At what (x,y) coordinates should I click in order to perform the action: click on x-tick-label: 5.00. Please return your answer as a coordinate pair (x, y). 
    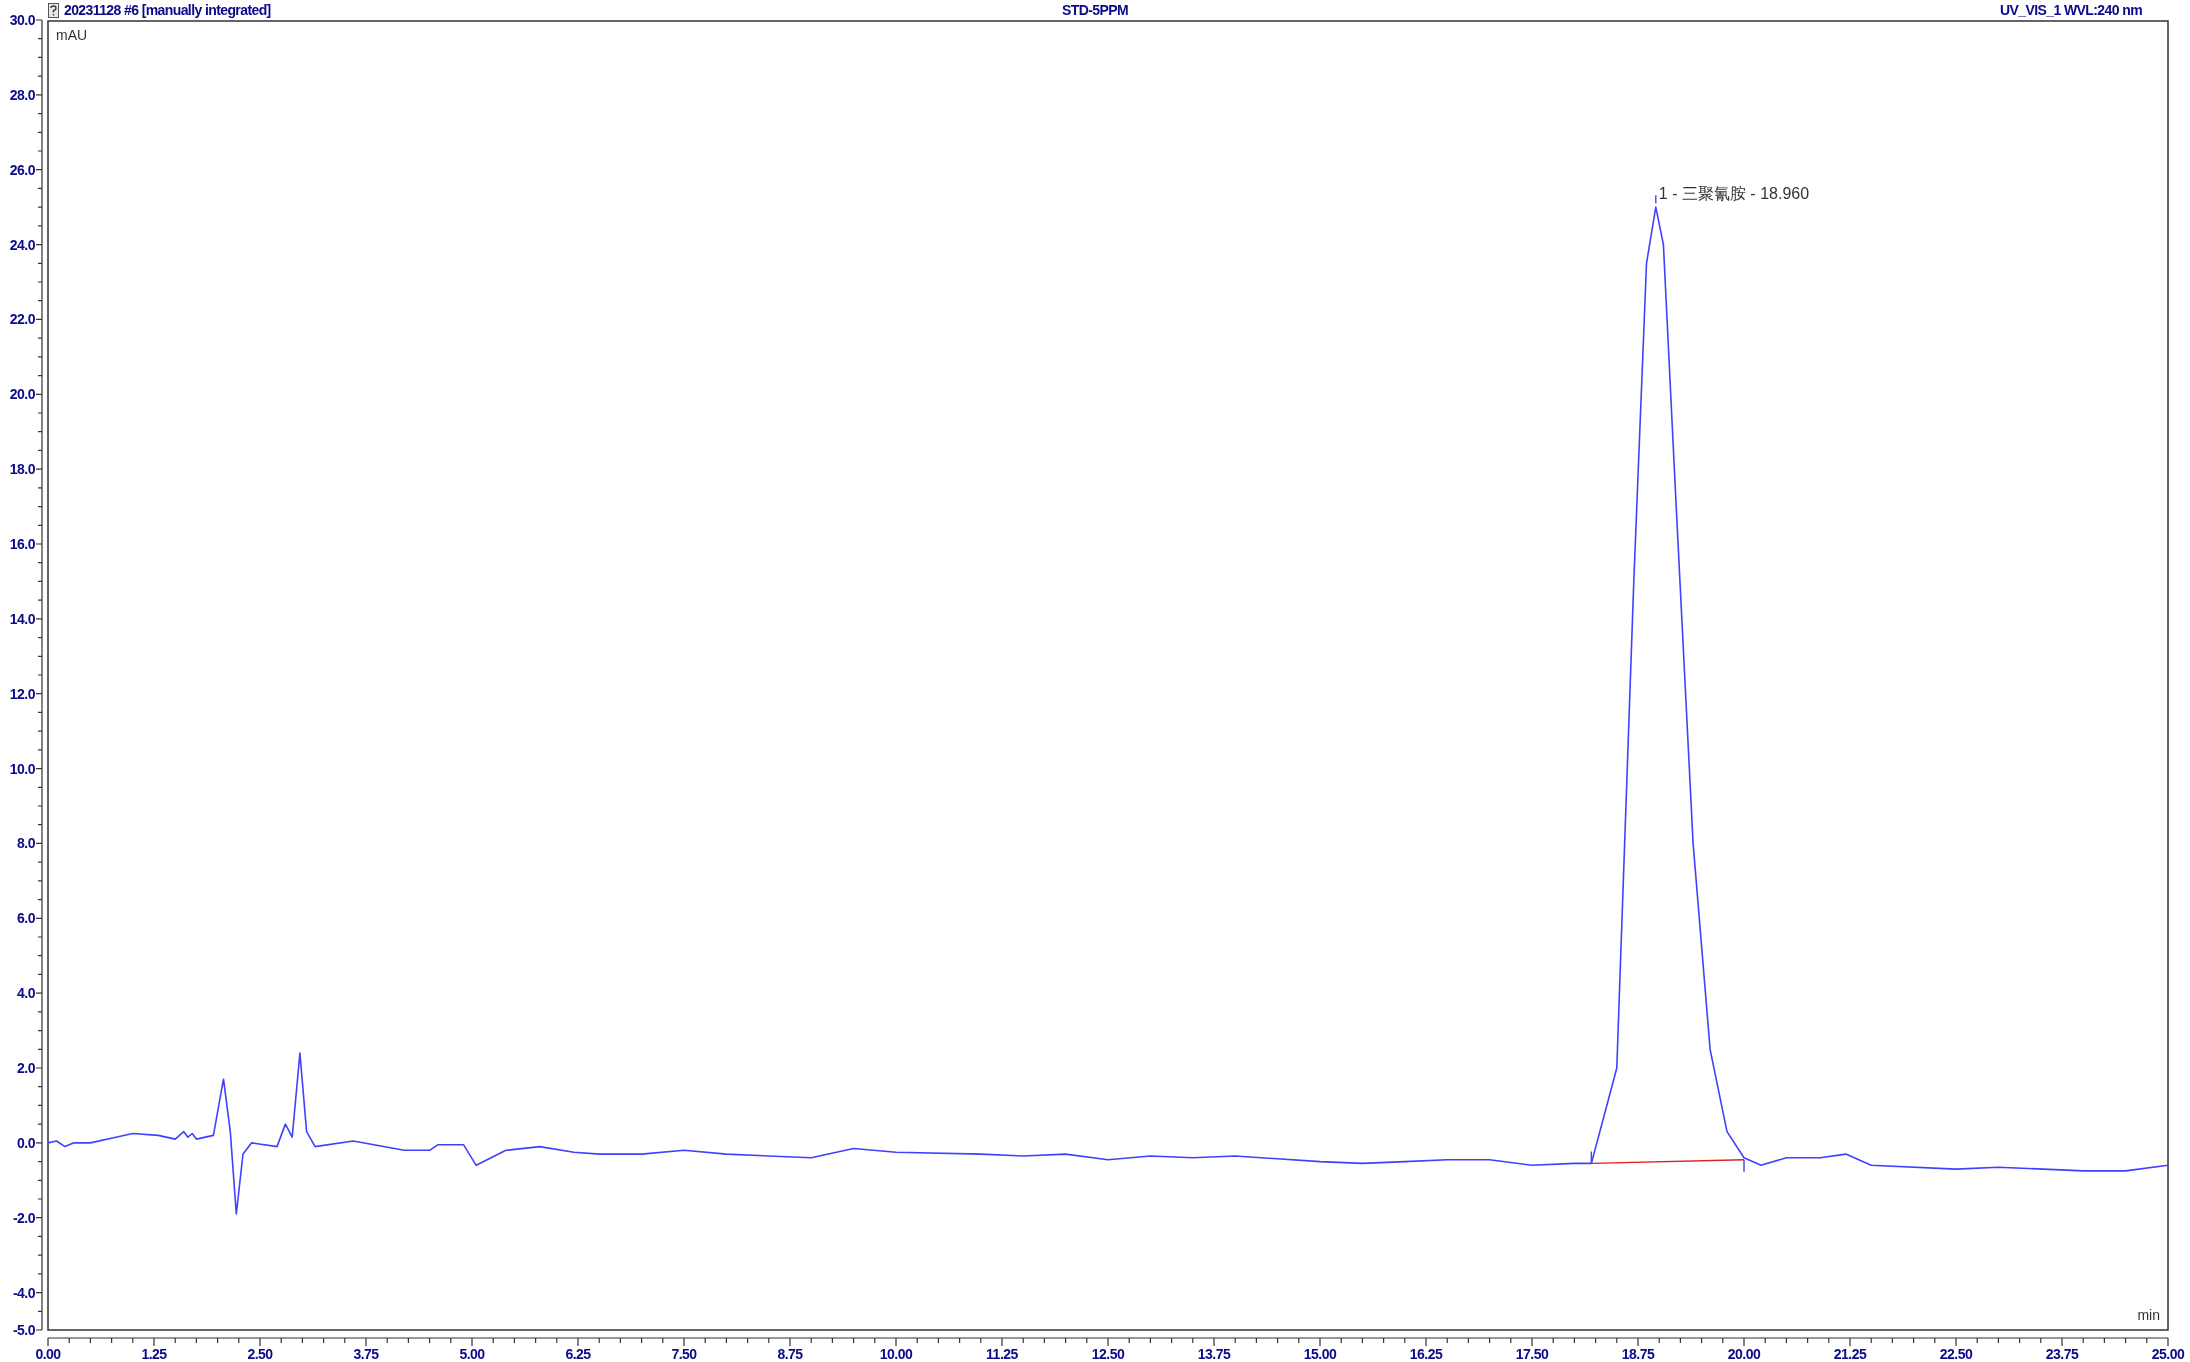
    Looking at the image, I should click on (472, 1354).